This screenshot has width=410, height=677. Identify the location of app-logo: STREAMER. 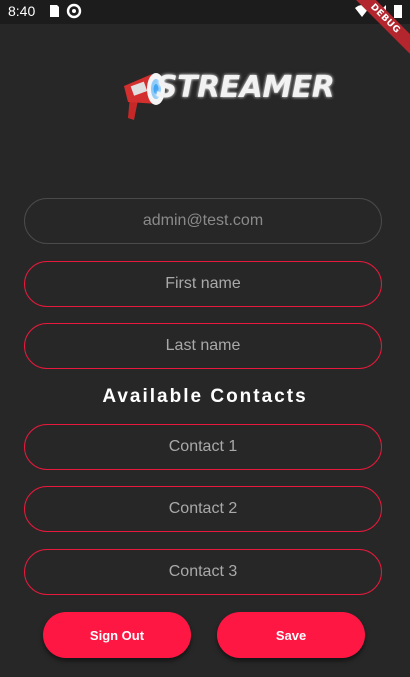
(226, 95).